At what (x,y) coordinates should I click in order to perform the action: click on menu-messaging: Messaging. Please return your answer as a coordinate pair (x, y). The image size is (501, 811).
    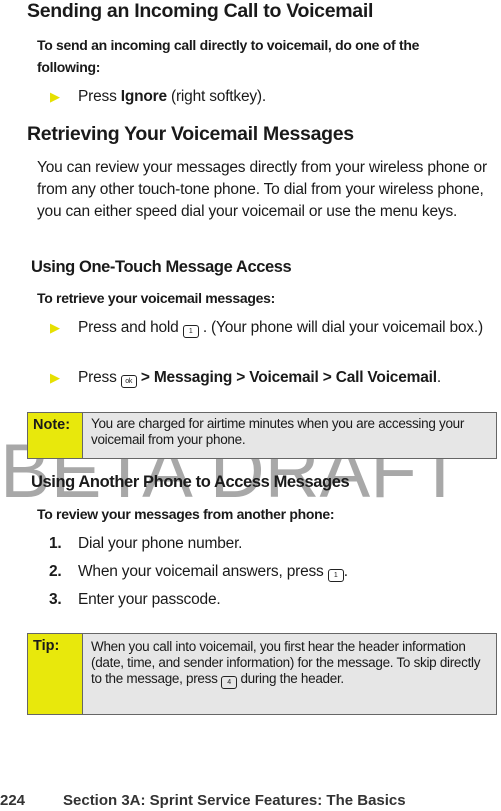
    Looking at the image, I should click on (193, 377).